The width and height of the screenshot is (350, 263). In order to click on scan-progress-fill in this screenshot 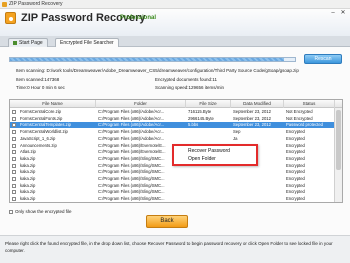, I will do `click(147, 59)`.